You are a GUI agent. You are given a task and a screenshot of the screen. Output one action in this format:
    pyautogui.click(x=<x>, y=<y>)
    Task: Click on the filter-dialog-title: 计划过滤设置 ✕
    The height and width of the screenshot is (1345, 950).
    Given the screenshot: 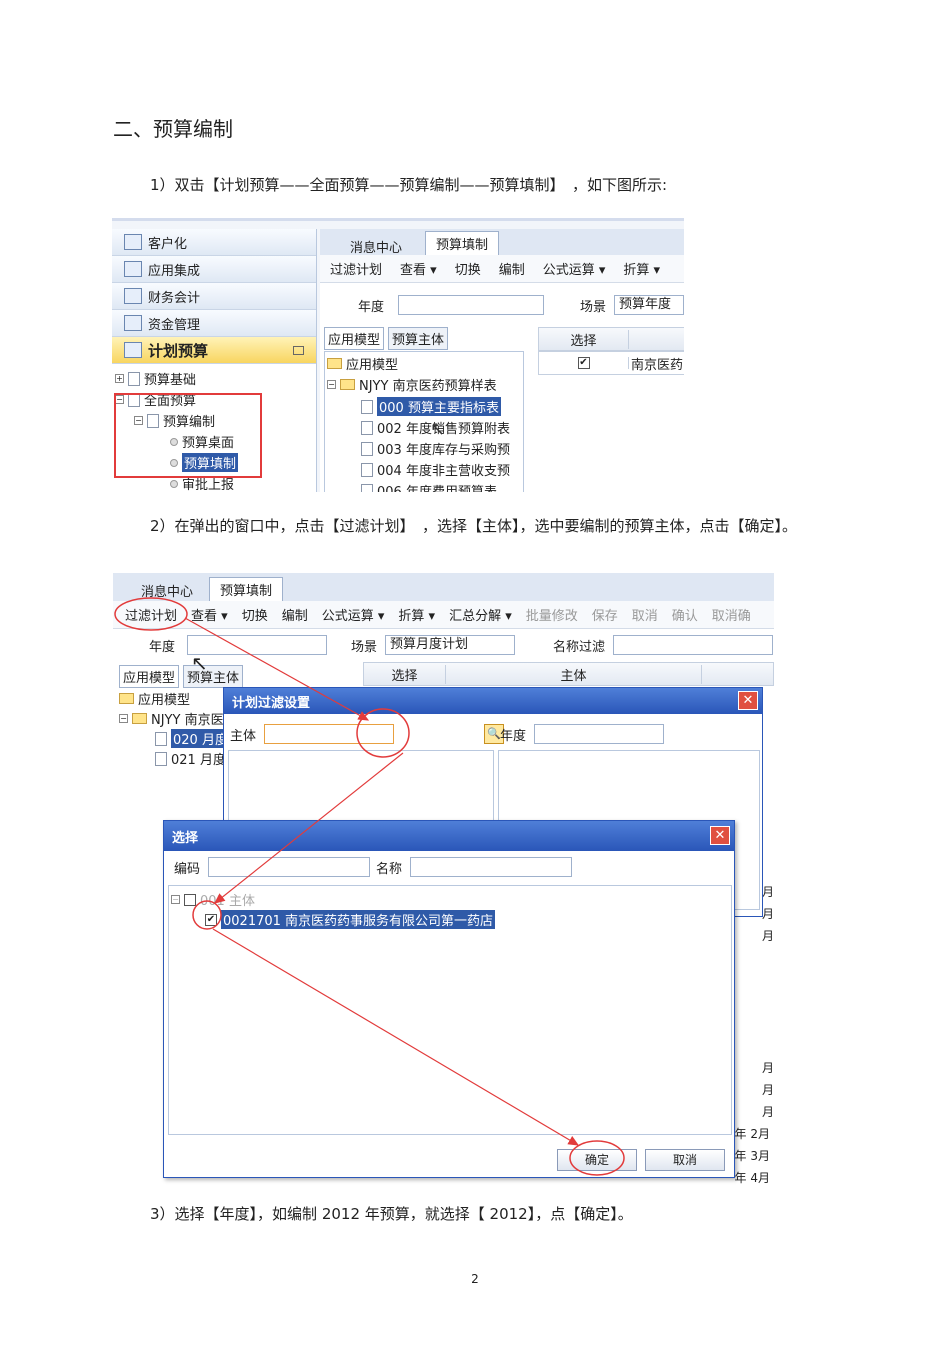 What is the action you would take?
    pyautogui.click(x=493, y=701)
    